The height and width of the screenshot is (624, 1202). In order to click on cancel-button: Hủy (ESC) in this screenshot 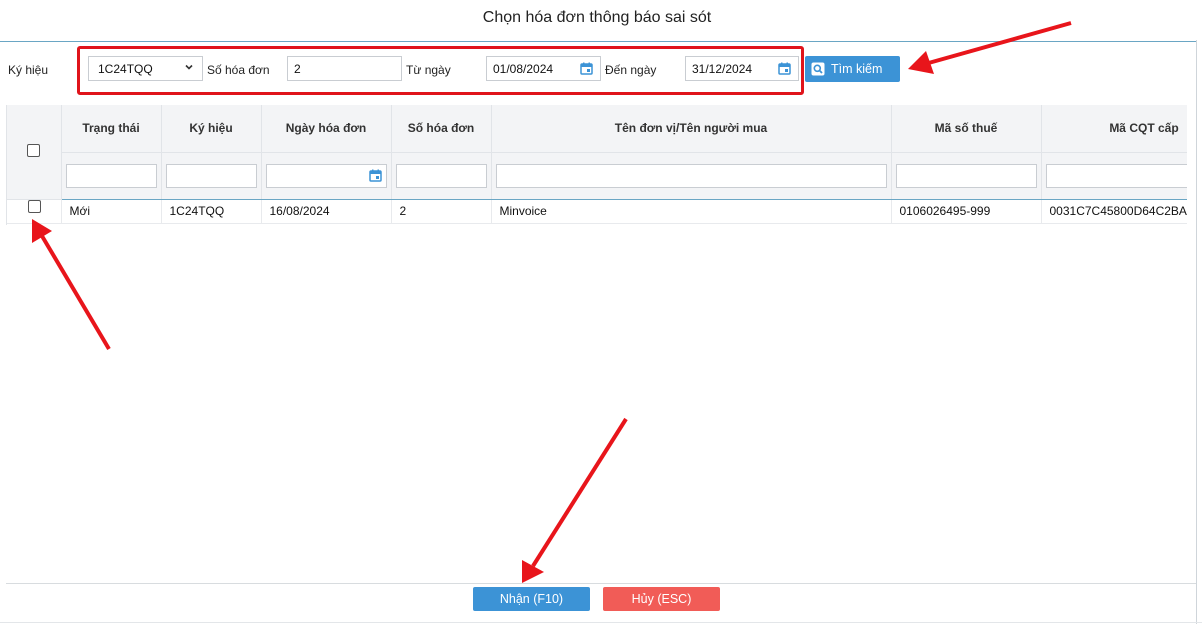, I will do `click(661, 599)`.